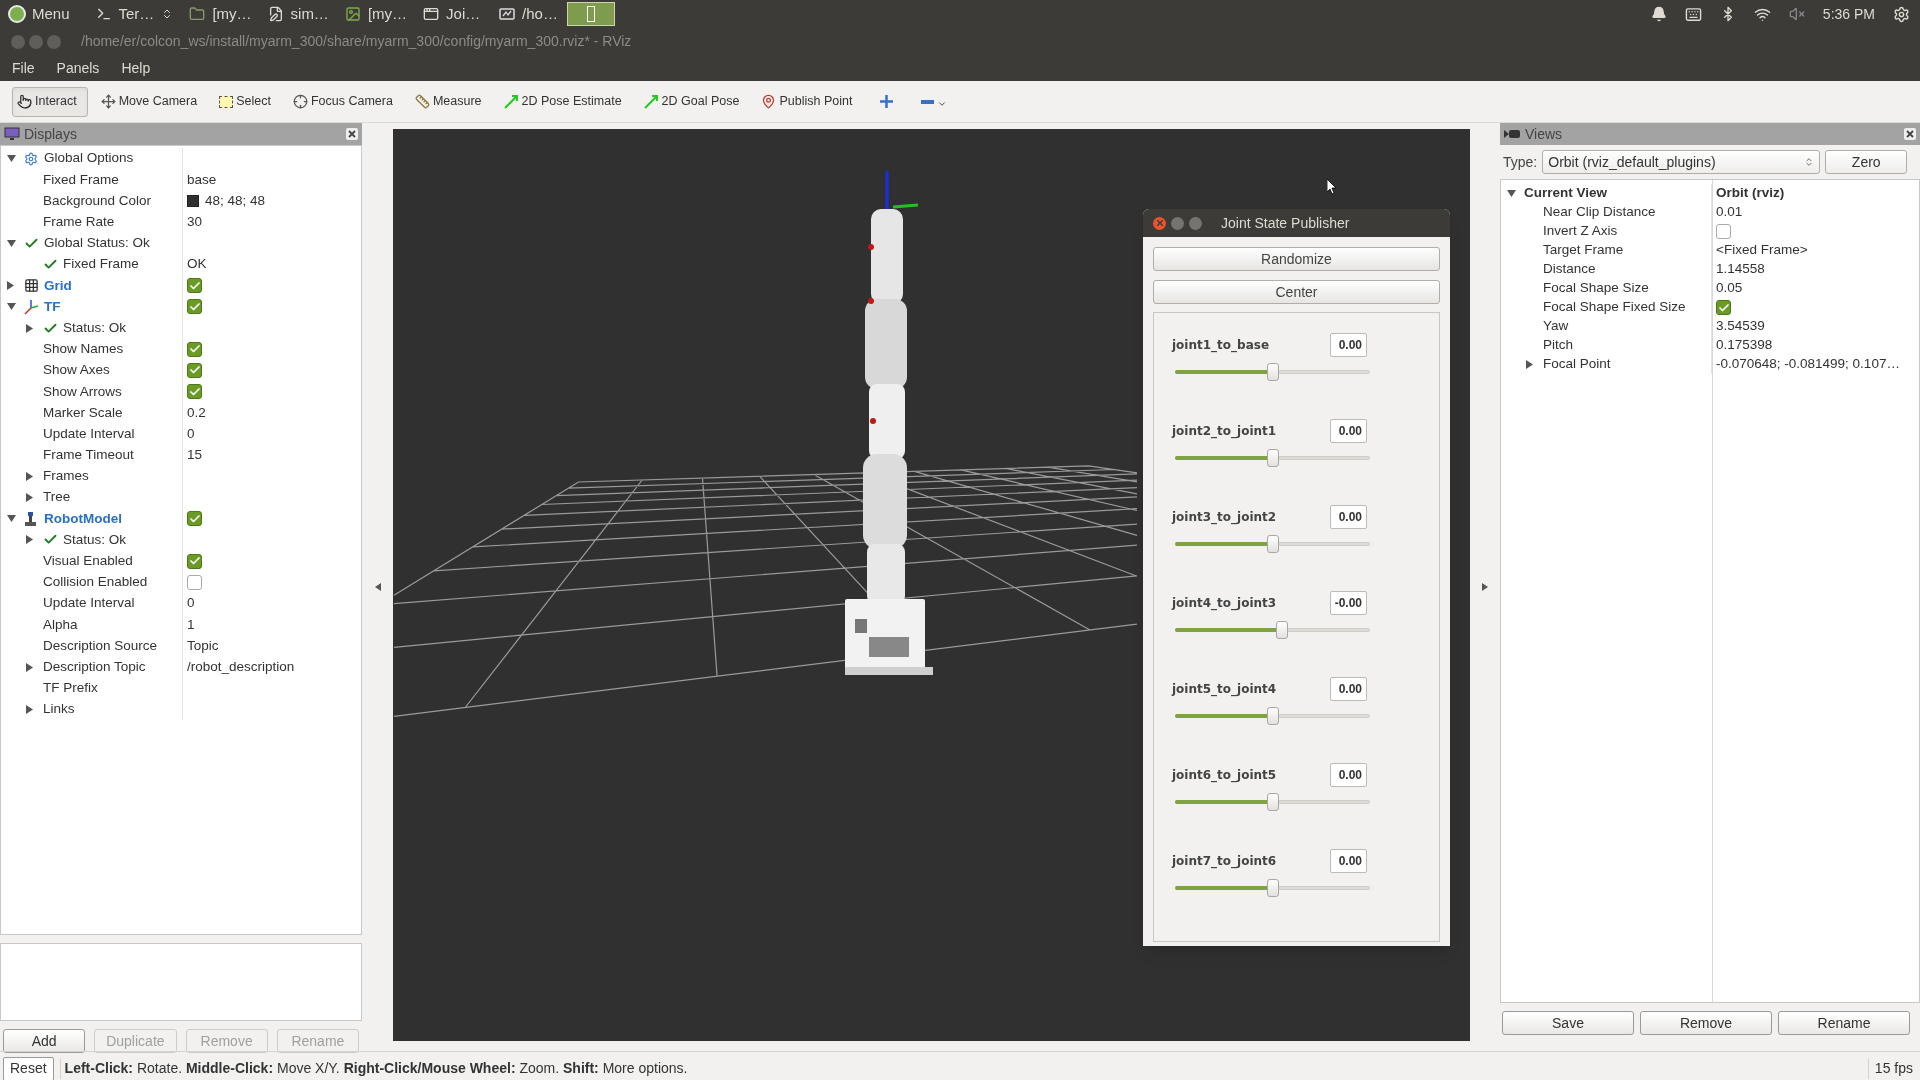  What do you see at coordinates (108, 101) in the screenshot?
I see `move-arrows-icon` at bounding box center [108, 101].